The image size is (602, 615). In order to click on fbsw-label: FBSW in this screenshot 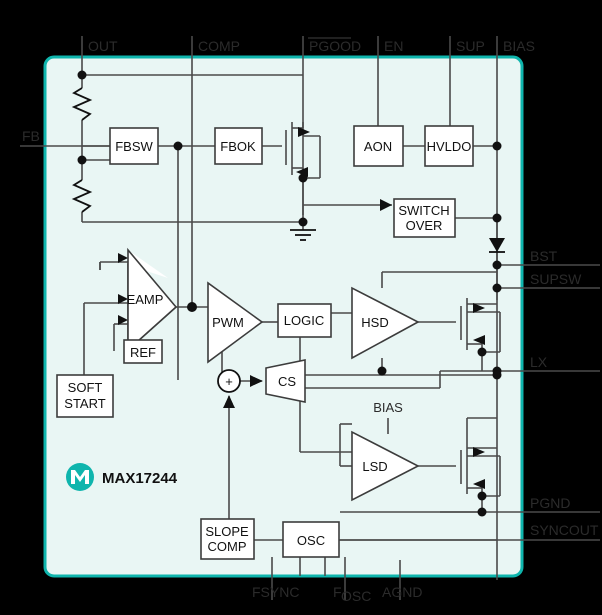, I will do `click(134, 146)`.